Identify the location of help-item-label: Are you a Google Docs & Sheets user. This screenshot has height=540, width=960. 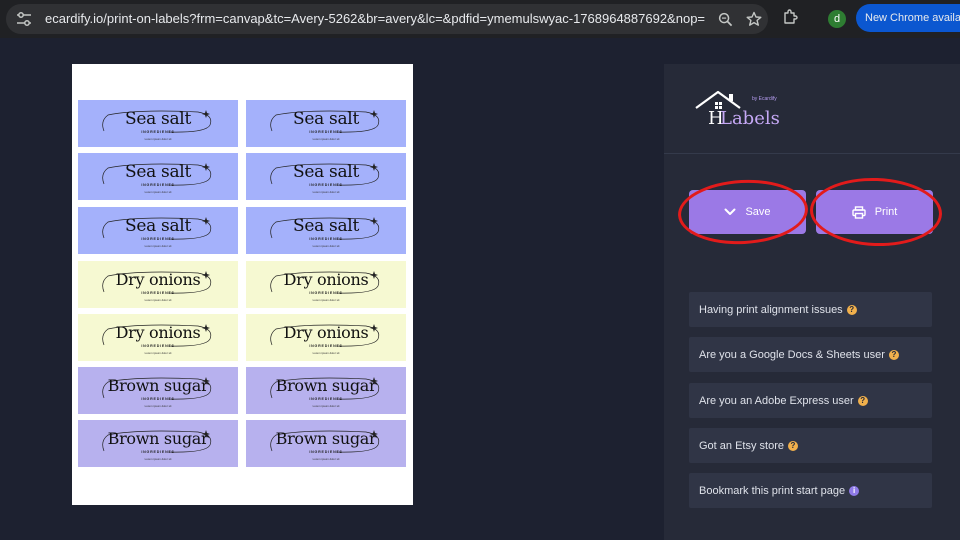
(792, 354).